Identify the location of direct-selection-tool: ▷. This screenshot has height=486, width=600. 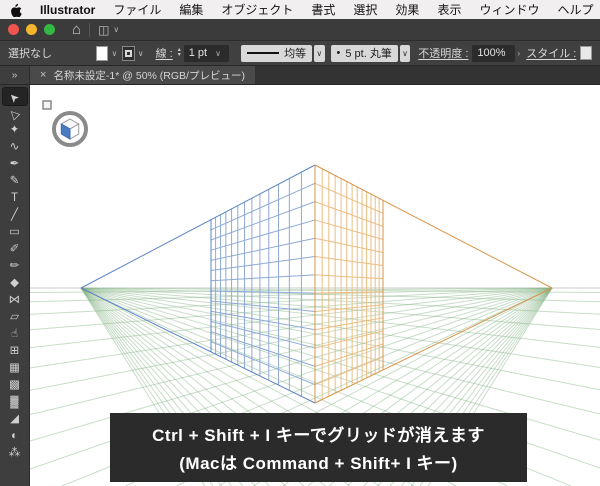
(15, 113).